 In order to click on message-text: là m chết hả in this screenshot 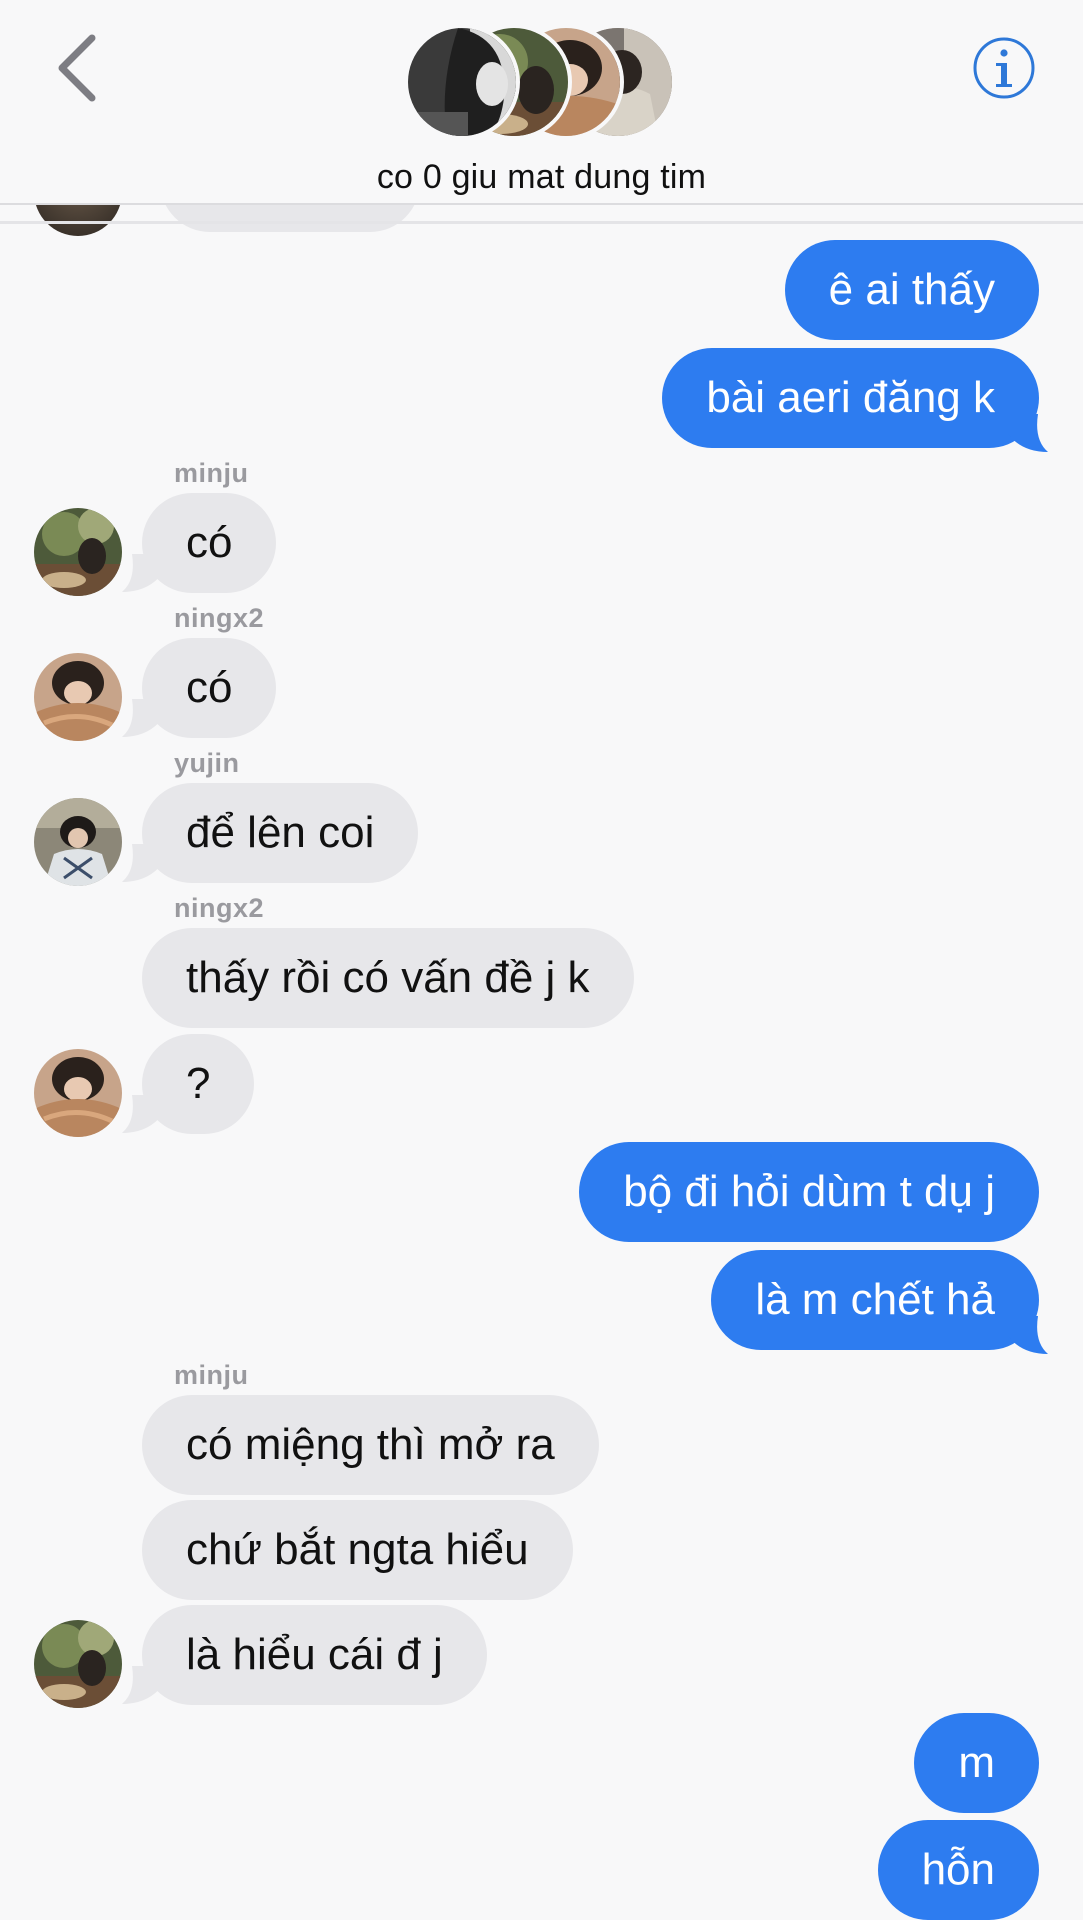, I will do `click(875, 1299)`.